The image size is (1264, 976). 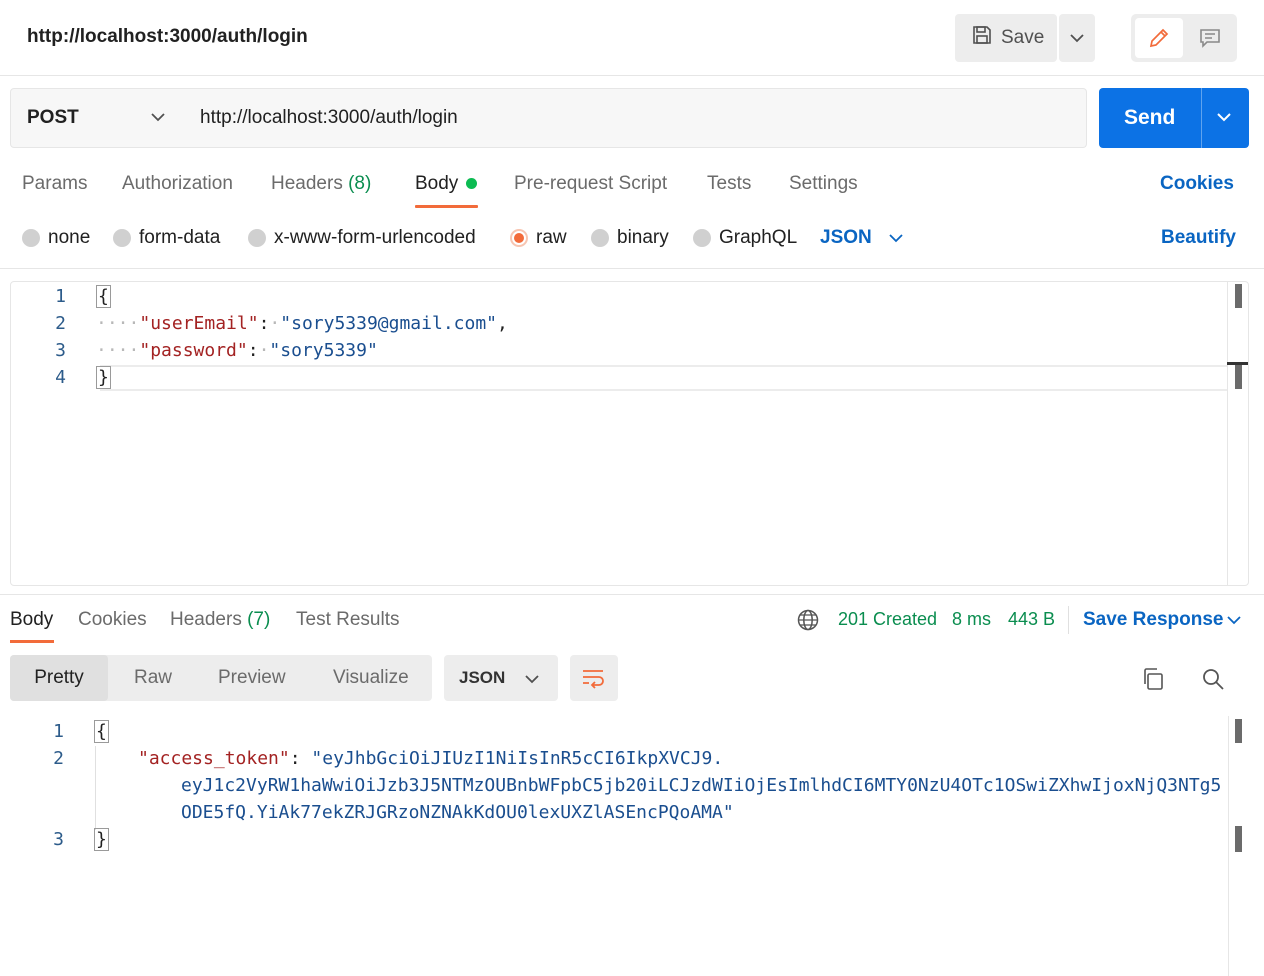 What do you see at coordinates (436, 184) in the screenshot?
I see `tab-body: Body` at bounding box center [436, 184].